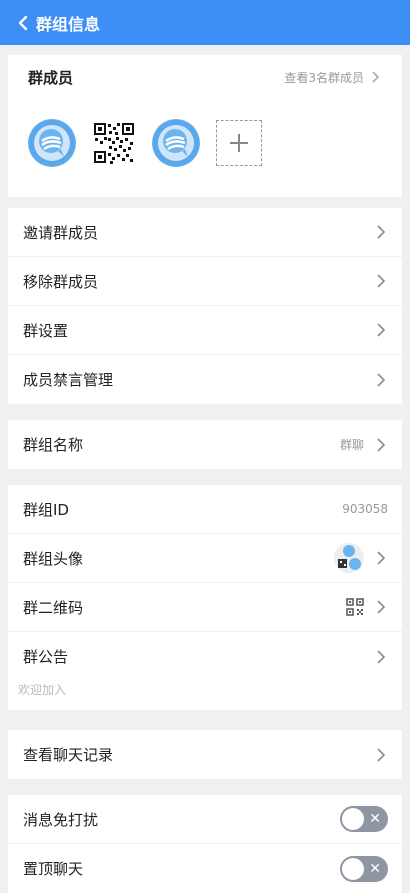 The height and width of the screenshot is (893, 410). Describe the element at coordinates (53, 445) in the screenshot. I see `row-label: 群组名称` at that location.